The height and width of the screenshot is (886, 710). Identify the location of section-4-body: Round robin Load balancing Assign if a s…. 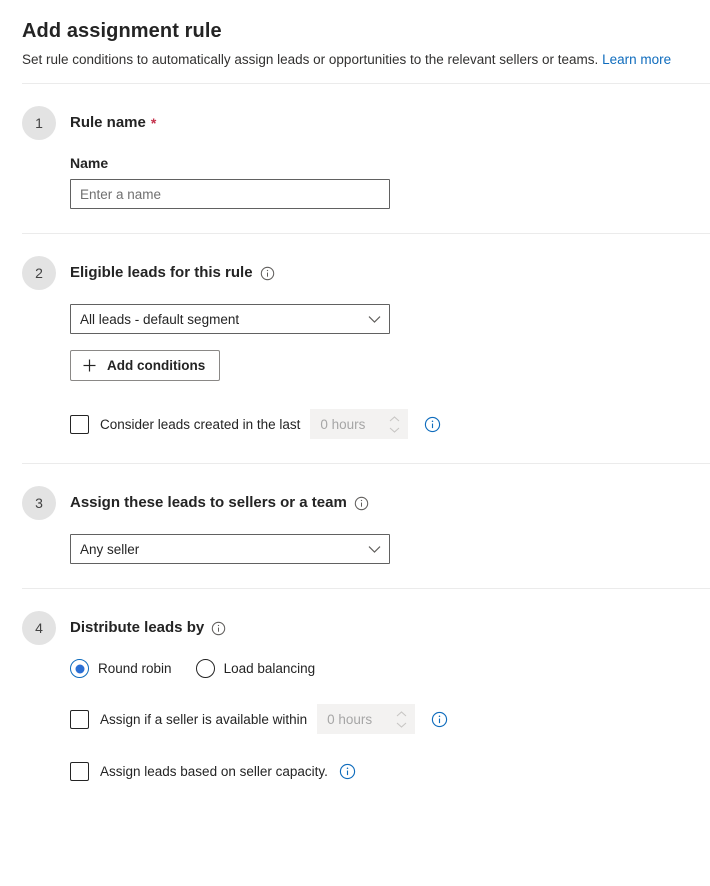
(355, 720).